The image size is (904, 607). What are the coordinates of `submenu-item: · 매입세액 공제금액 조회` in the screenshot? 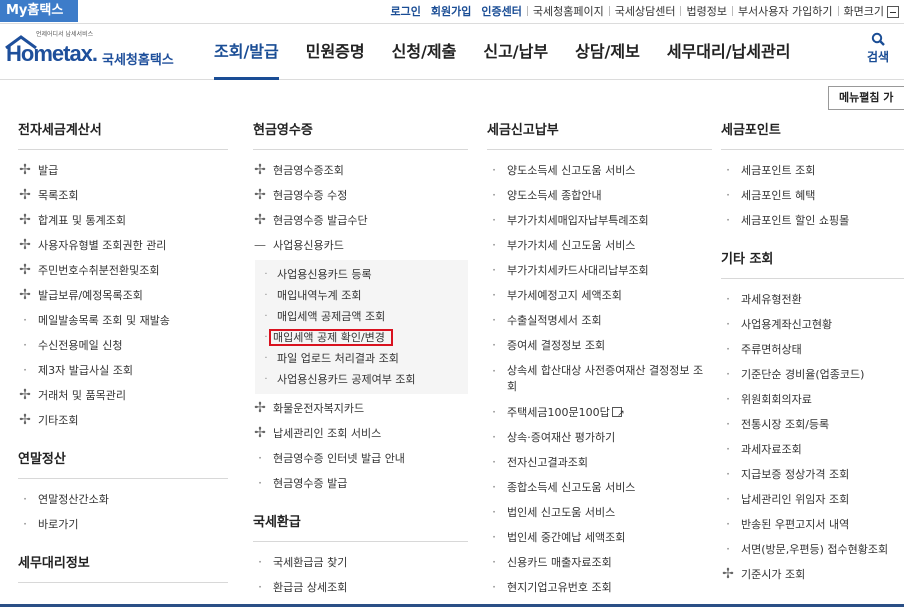 It's located at (363, 316).